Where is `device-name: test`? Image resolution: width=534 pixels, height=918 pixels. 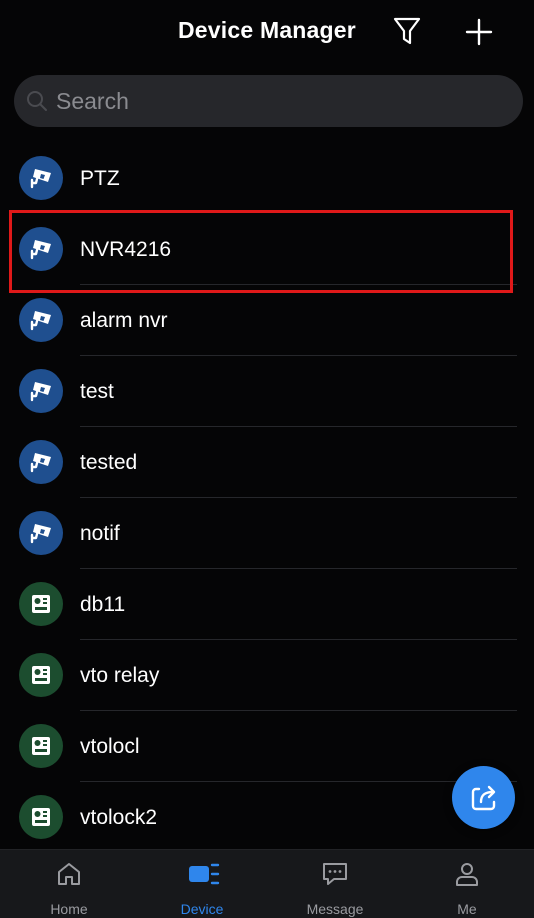 device-name: test is located at coordinates (97, 391).